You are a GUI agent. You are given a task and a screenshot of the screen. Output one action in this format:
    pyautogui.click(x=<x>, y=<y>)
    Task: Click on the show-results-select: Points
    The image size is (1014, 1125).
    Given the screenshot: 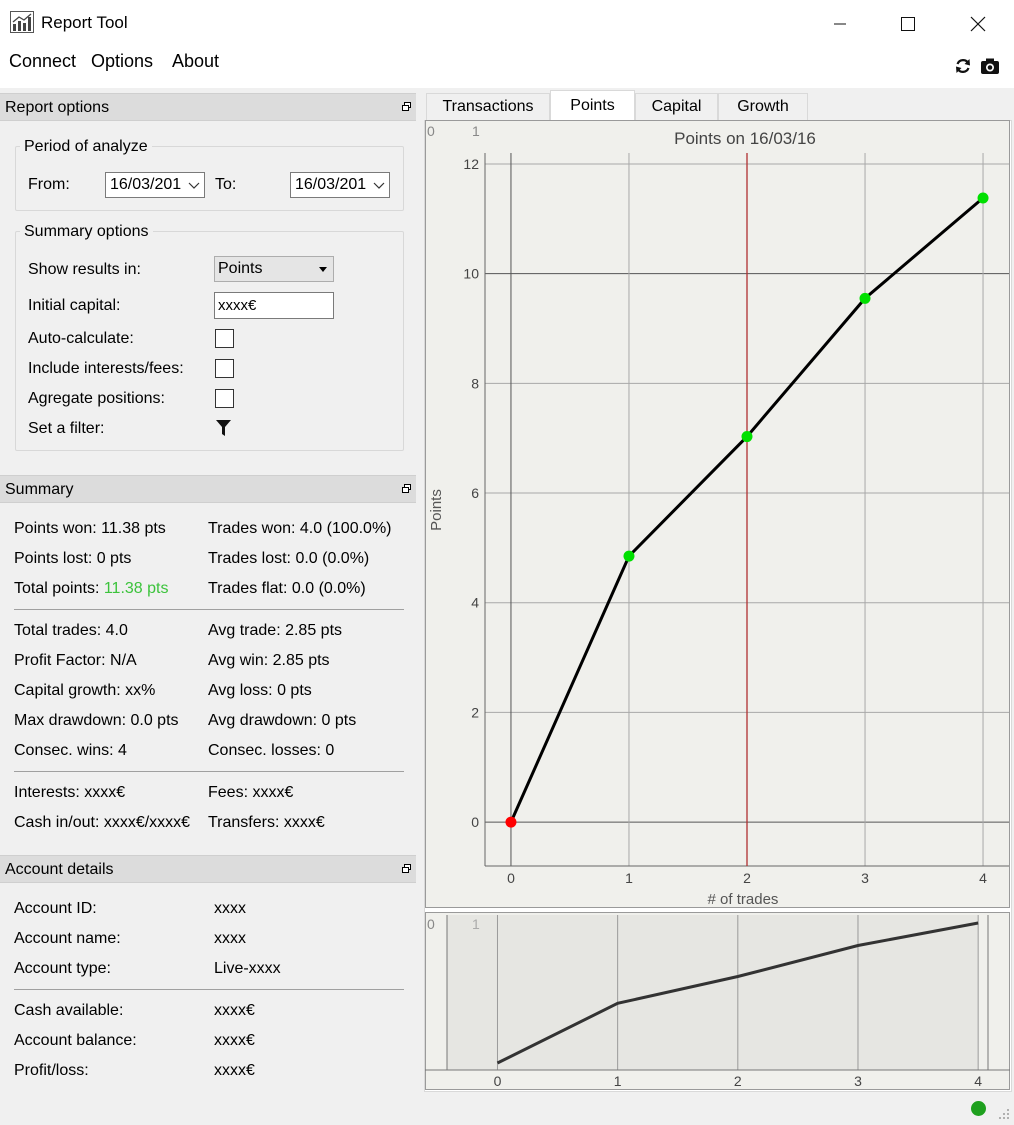 What is the action you would take?
    pyautogui.click(x=274, y=269)
    